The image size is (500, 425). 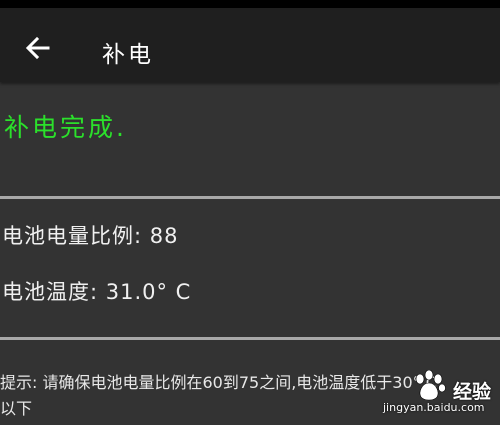 What do you see at coordinates (65, 127) in the screenshot?
I see `calibration-status: 补电完成.` at bounding box center [65, 127].